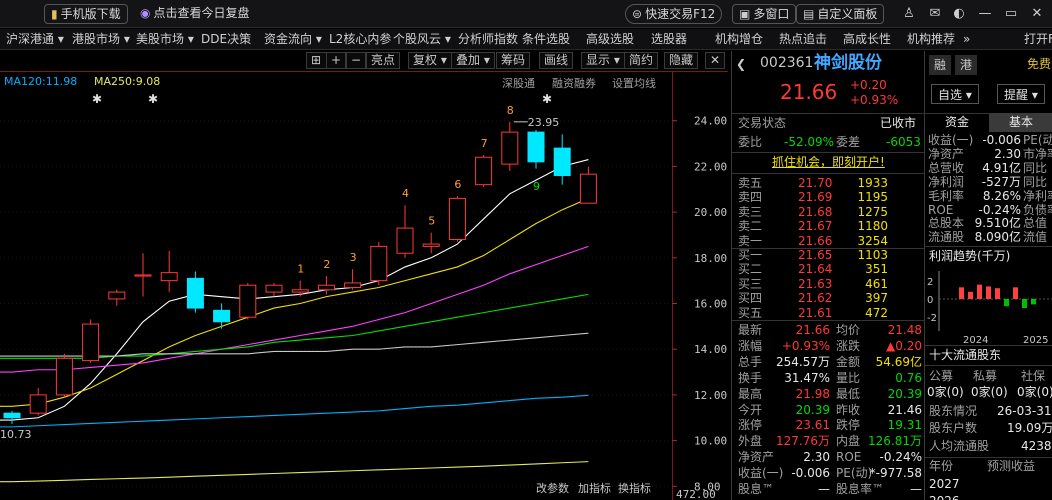  Describe the element at coordinates (35, 39) in the screenshot. I see `menu-item-hkconnect: 沪深港通 ▾` at that location.